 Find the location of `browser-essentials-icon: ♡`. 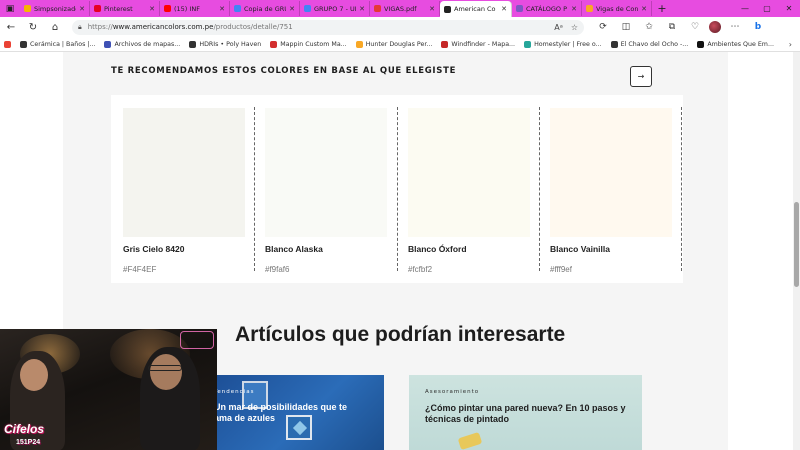

browser-essentials-icon: ♡ is located at coordinates (695, 27).